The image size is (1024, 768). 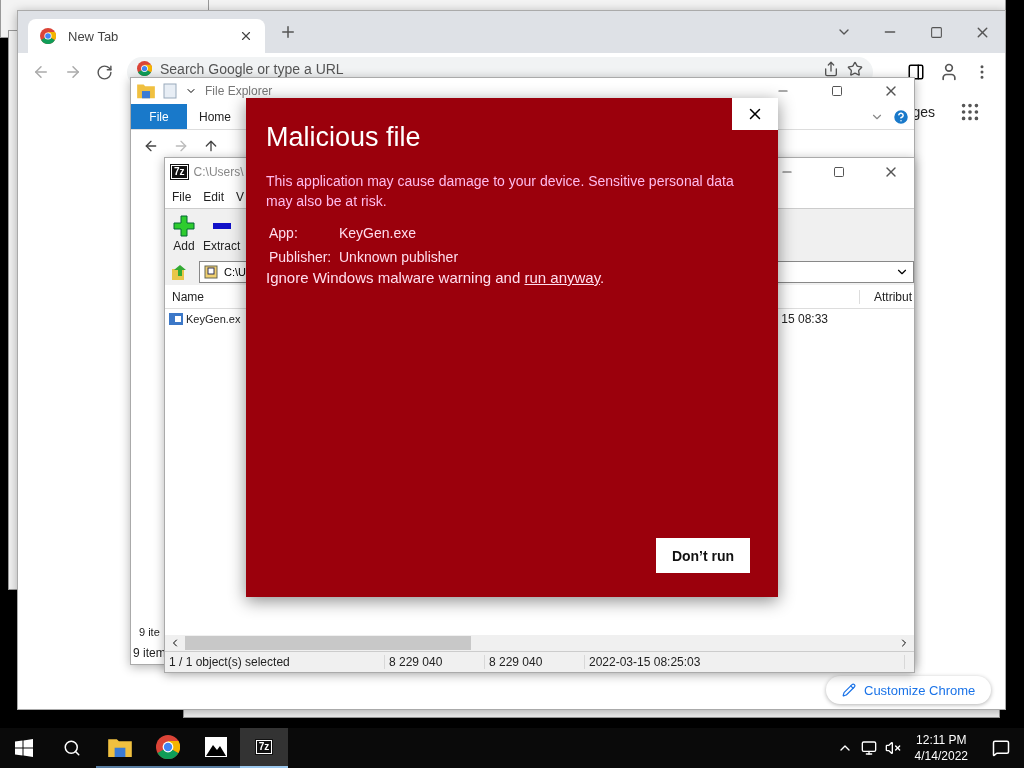 What do you see at coordinates (252, 69) in the screenshot?
I see `address-placeholder: Search Google or type a URL` at bounding box center [252, 69].